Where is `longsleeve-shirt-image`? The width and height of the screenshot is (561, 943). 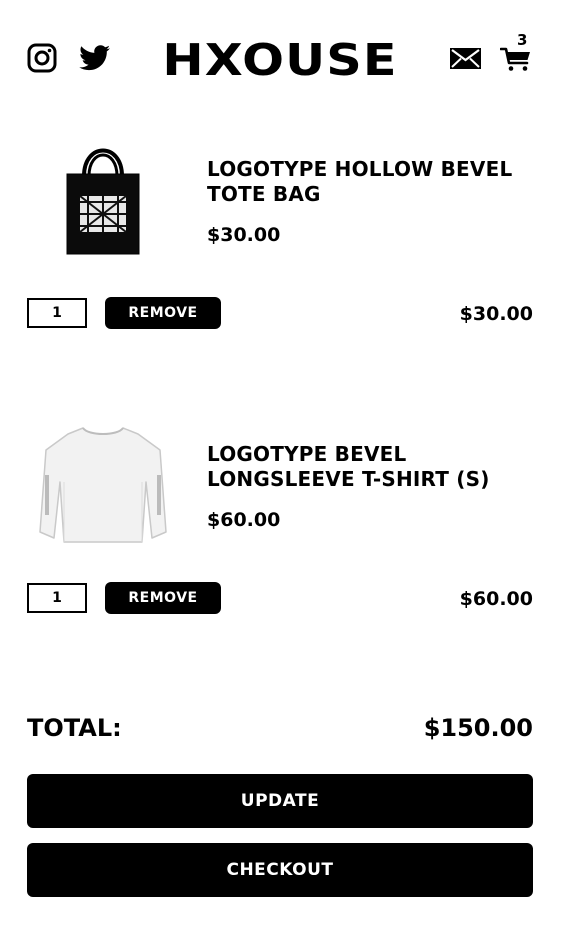 longsleeve-shirt-image is located at coordinates (103, 485).